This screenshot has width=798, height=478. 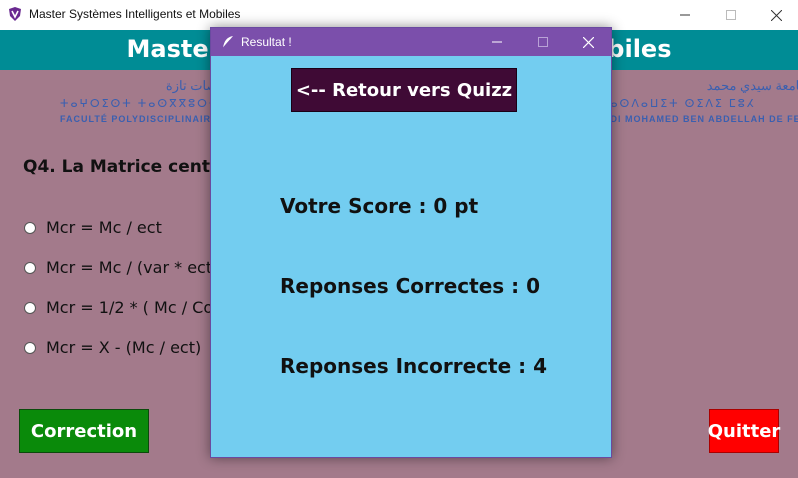 What do you see at coordinates (15, 14) in the screenshot?
I see `app-shield-icon` at bounding box center [15, 14].